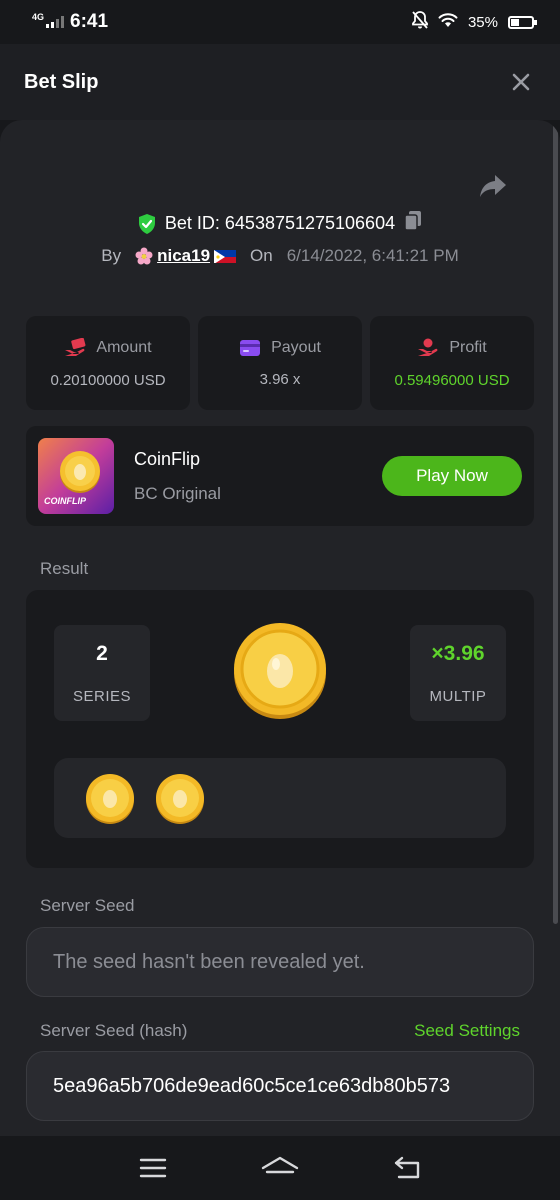 This screenshot has height=1200, width=560. Describe the element at coordinates (114, 1030) in the screenshot. I see `server-seed-hash-label: Server Seed (hash)` at that location.